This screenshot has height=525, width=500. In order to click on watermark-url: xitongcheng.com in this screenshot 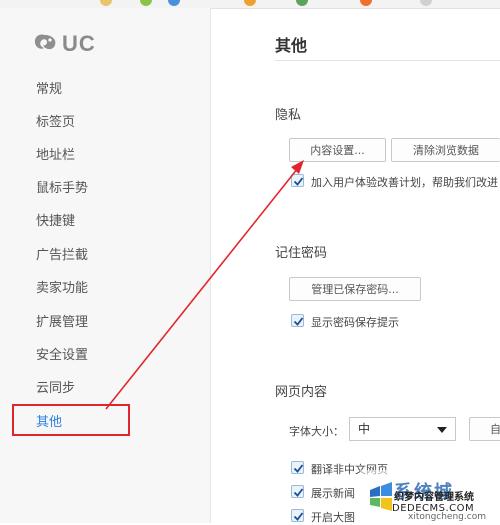, I will do `click(447, 517)`.